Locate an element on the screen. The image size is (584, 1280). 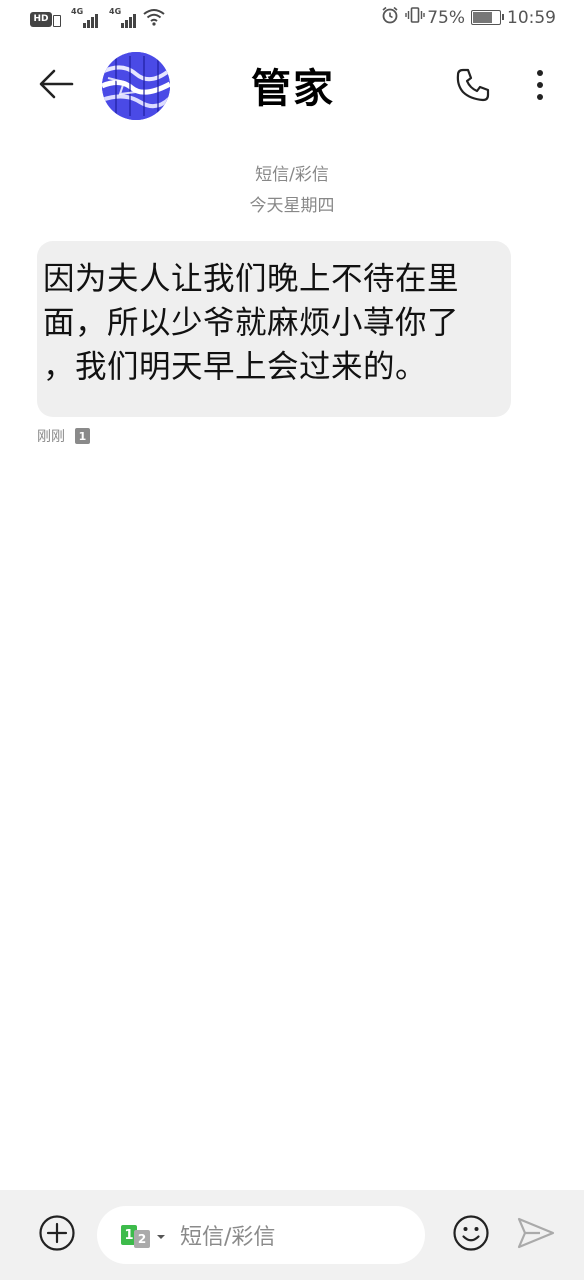
hd-icon: HD is located at coordinates (41, 19).